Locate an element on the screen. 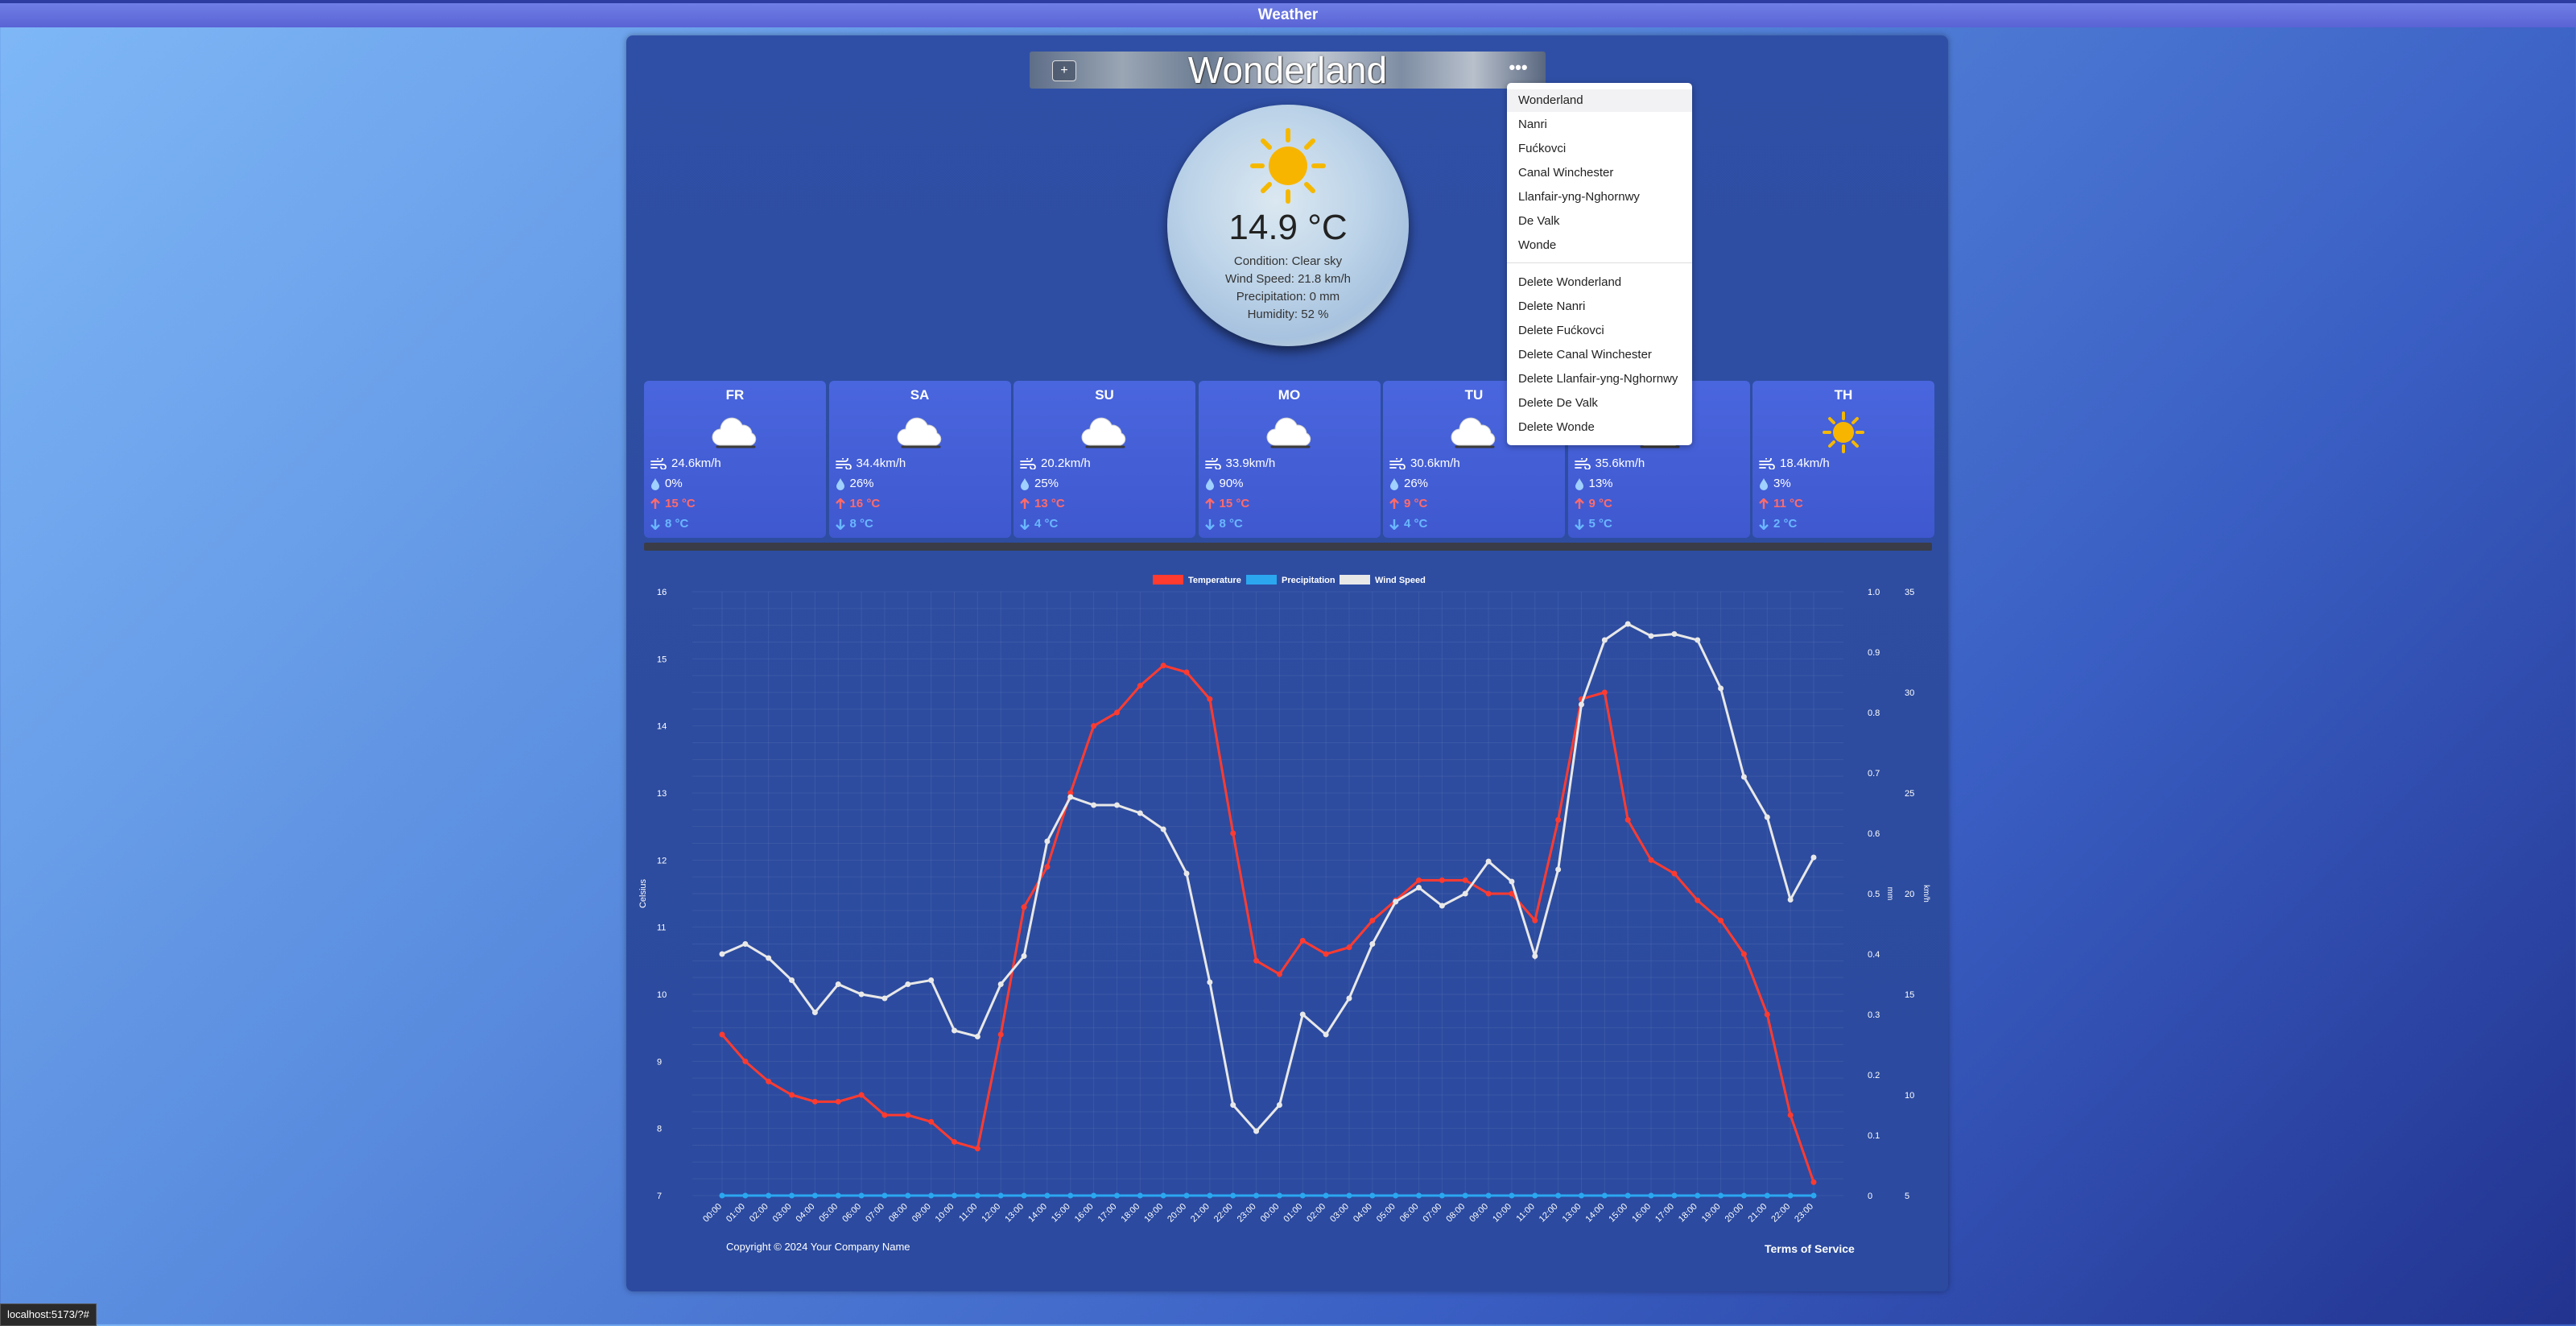  current-condition: Condition: Clear sky is located at coordinates (1288, 261).